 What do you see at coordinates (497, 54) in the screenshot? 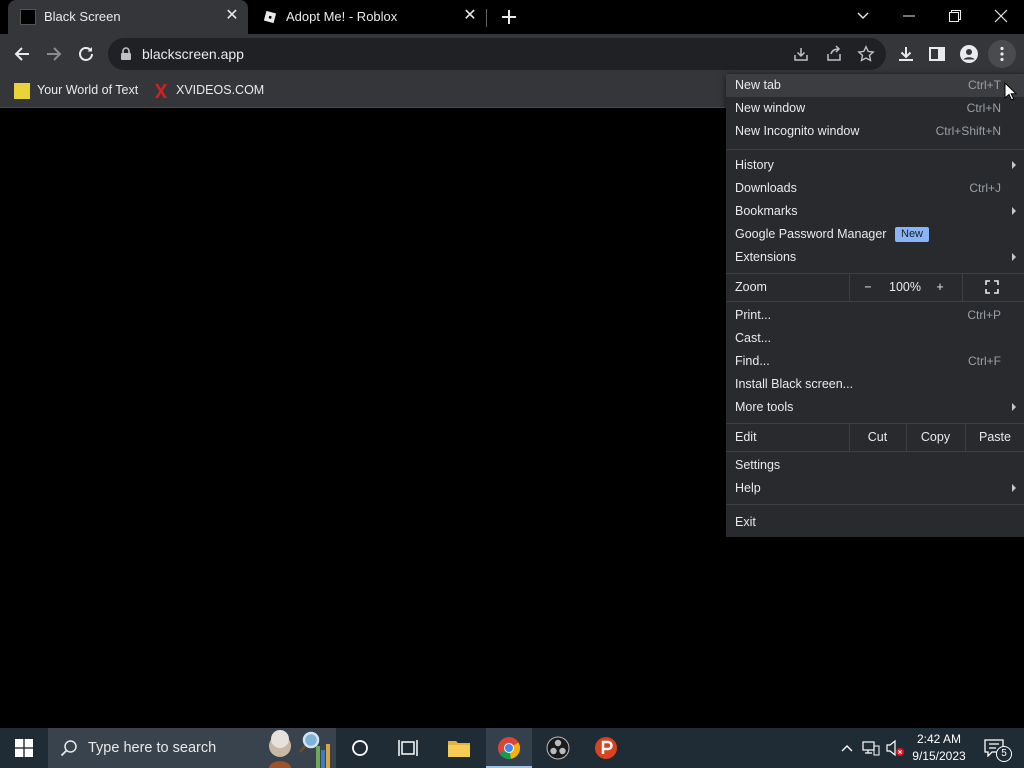
I see `address-bar: blackscreen.app` at bounding box center [497, 54].